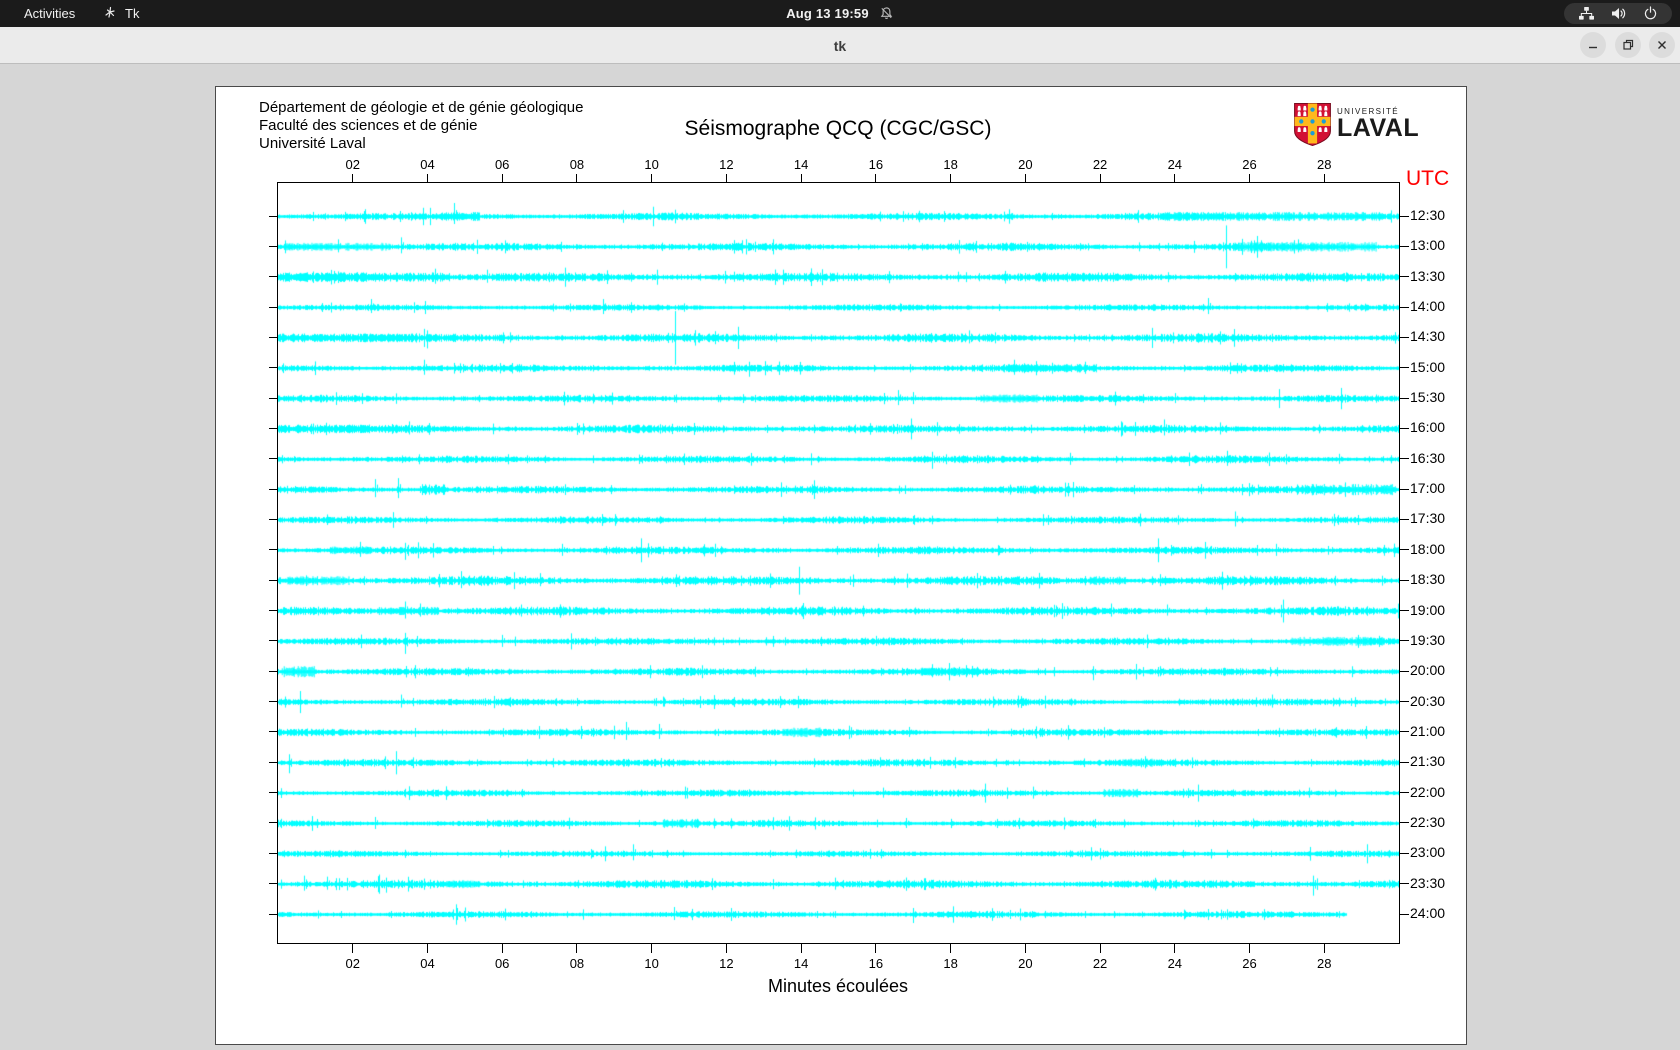 The image size is (1680, 1050). I want to click on utc-time-label: 18:30, so click(1428, 579).